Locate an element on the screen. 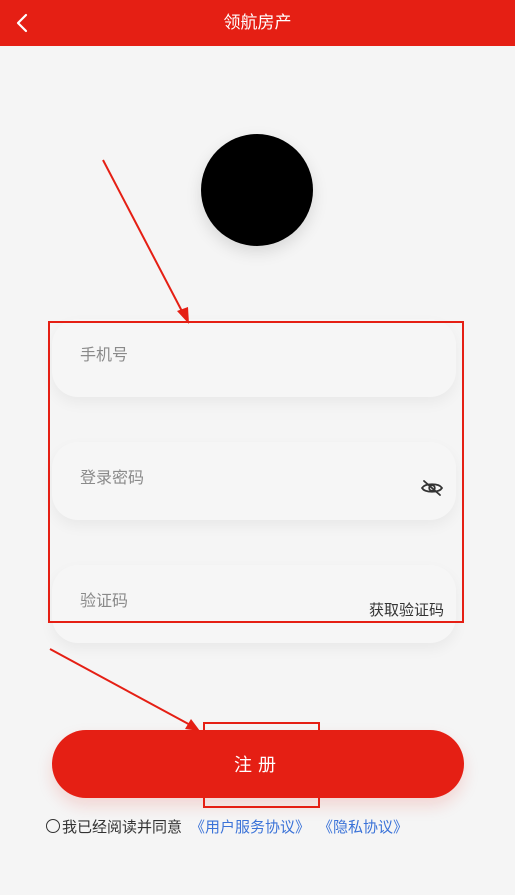  page-title: 领航房产 is located at coordinates (257, 23).